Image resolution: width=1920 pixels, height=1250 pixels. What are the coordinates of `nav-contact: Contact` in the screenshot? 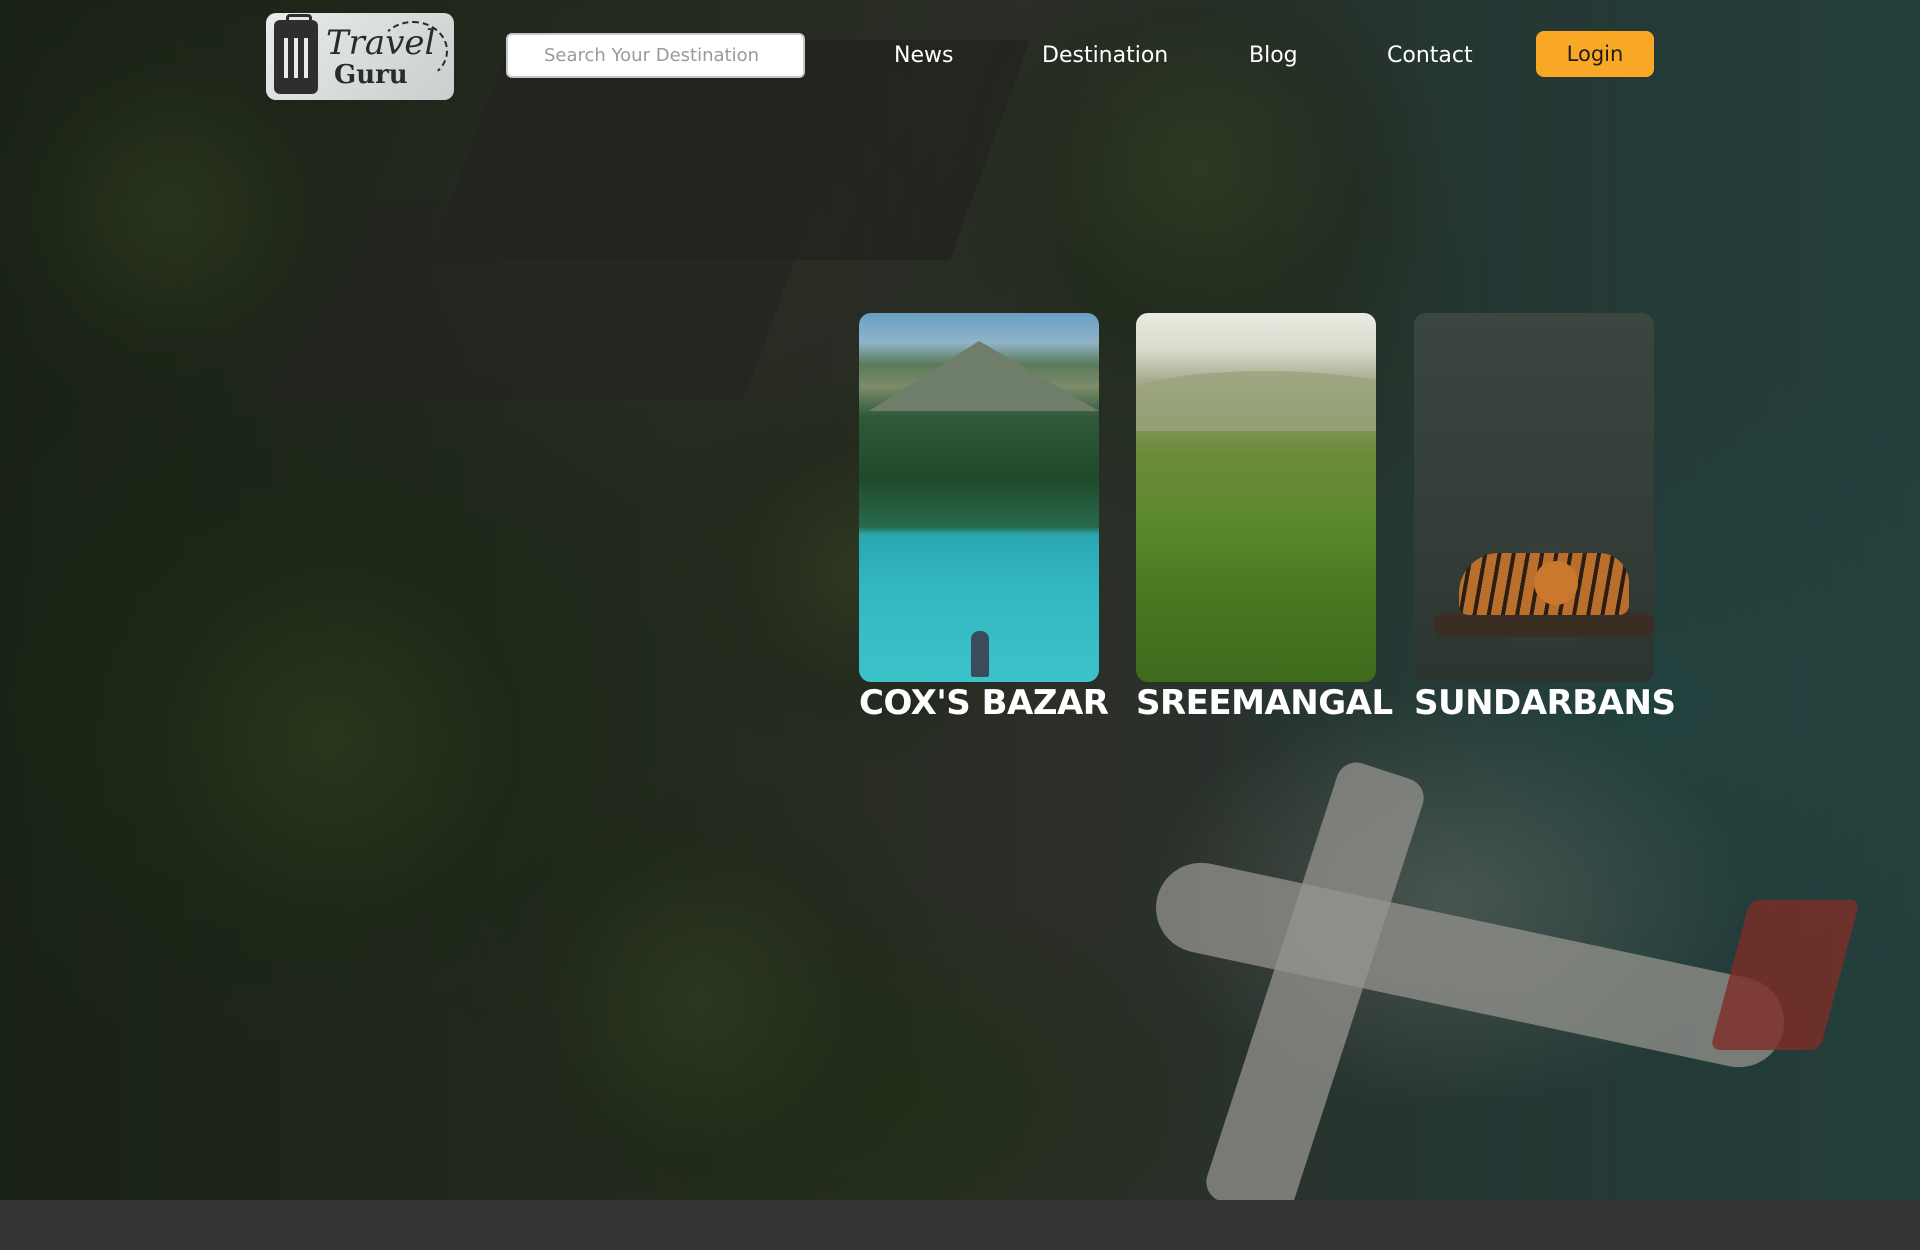 It's located at (1430, 55).